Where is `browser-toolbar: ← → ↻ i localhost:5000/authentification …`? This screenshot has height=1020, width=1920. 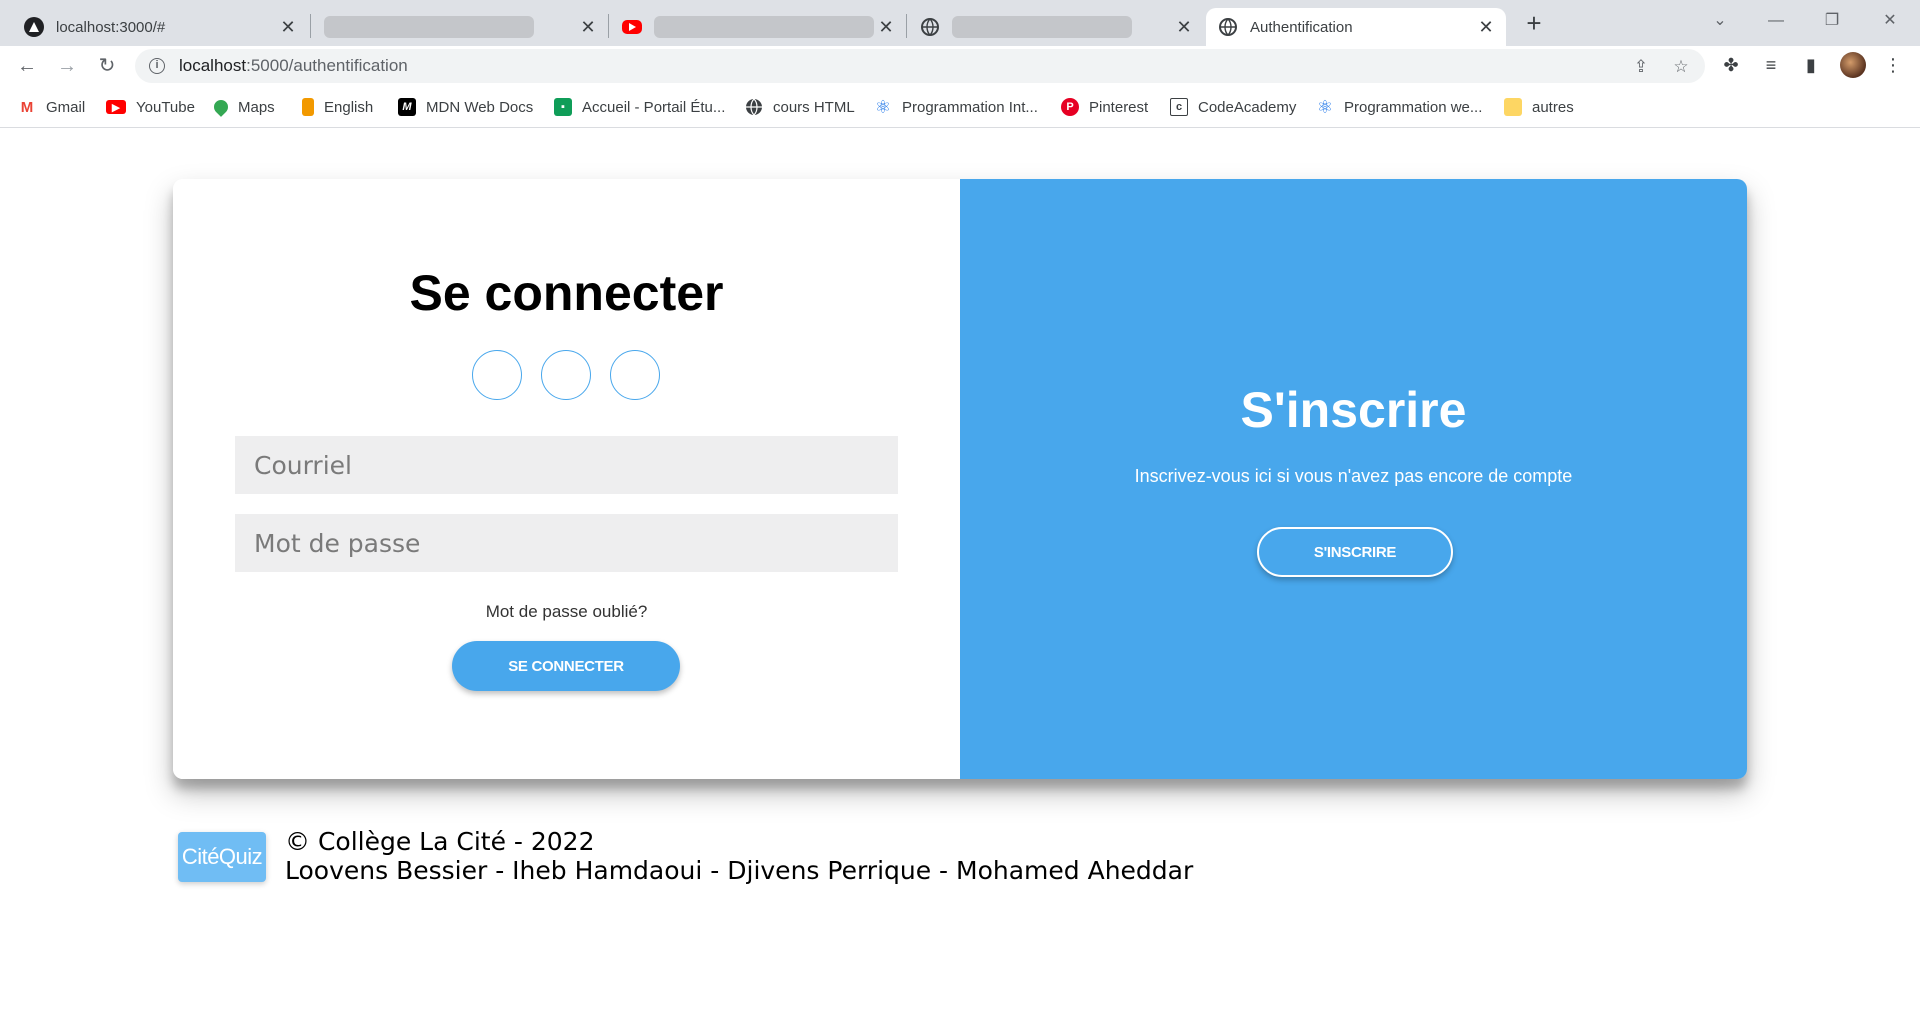 browser-toolbar: ← → ↻ i localhost:5000/authentification … is located at coordinates (960, 66).